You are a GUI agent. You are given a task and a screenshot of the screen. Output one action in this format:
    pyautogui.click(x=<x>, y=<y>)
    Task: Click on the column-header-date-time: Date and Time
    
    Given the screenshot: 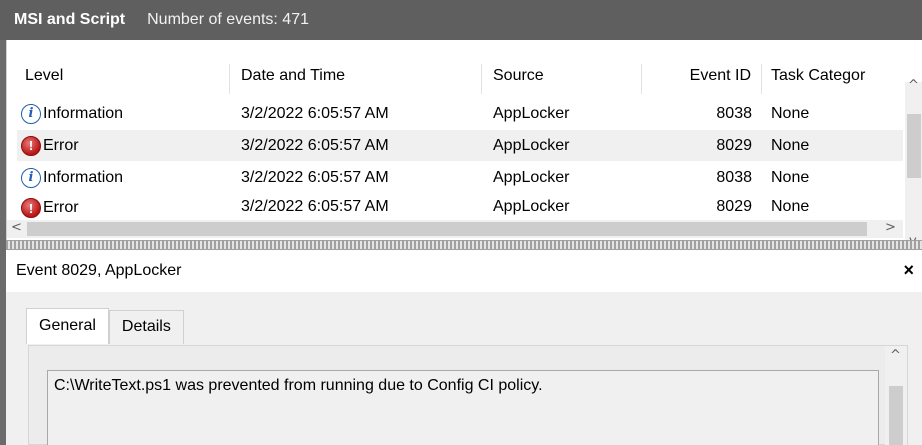 What is the action you would take?
    pyautogui.click(x=356, y=79)
    